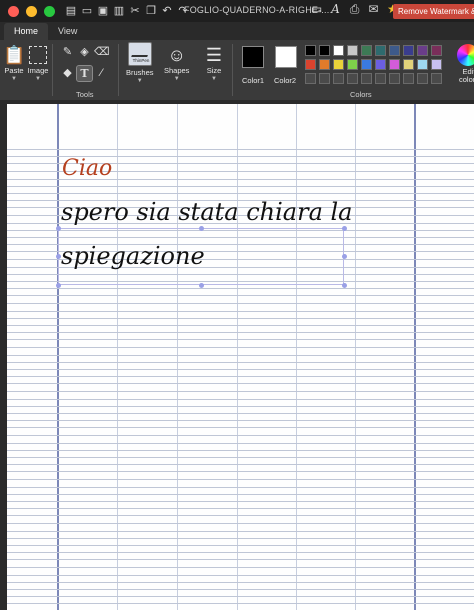 The image size is (474, 610). I want to click on cut-icon: ✂, so click(135, 11).